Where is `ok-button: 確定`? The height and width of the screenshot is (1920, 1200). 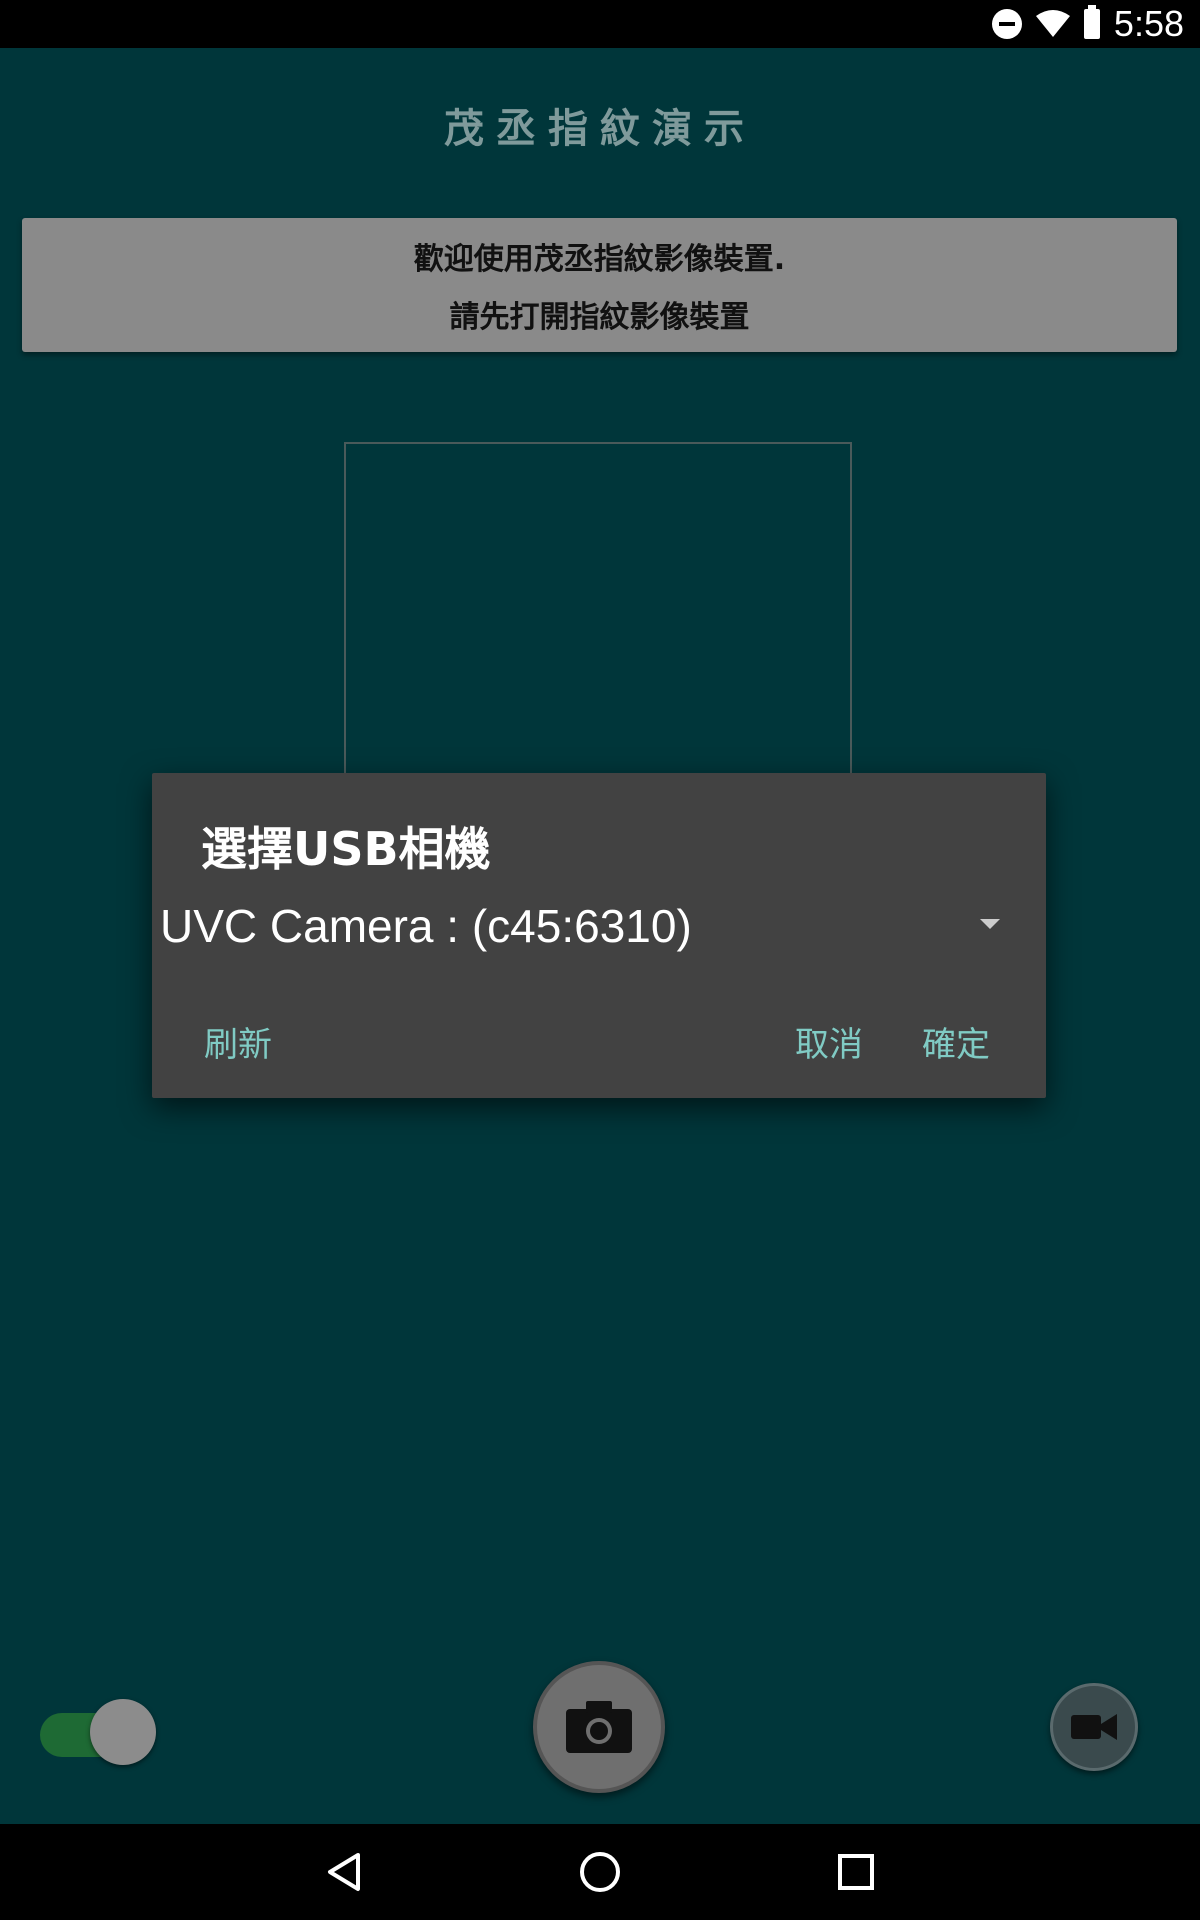 ok-button: 確定 is located at coordinates (956, 1041).